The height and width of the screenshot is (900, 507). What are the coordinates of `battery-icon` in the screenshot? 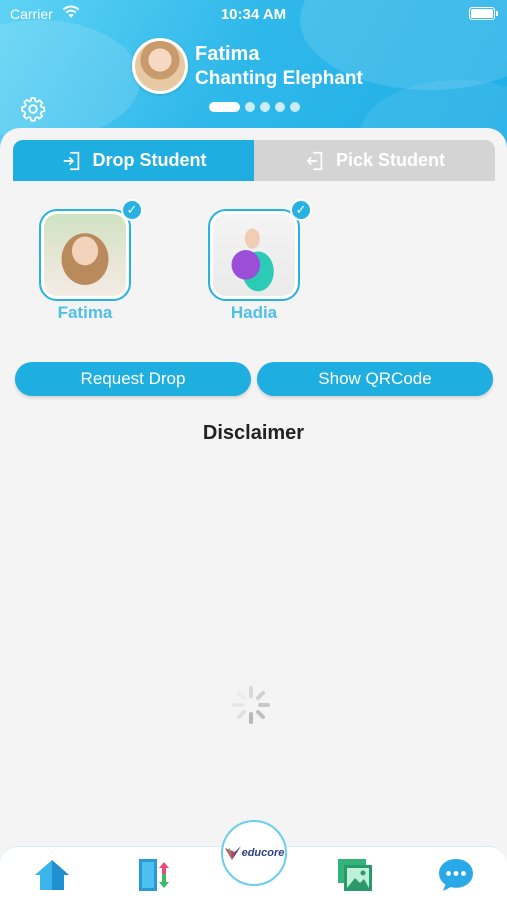 It's located at (483, 13).